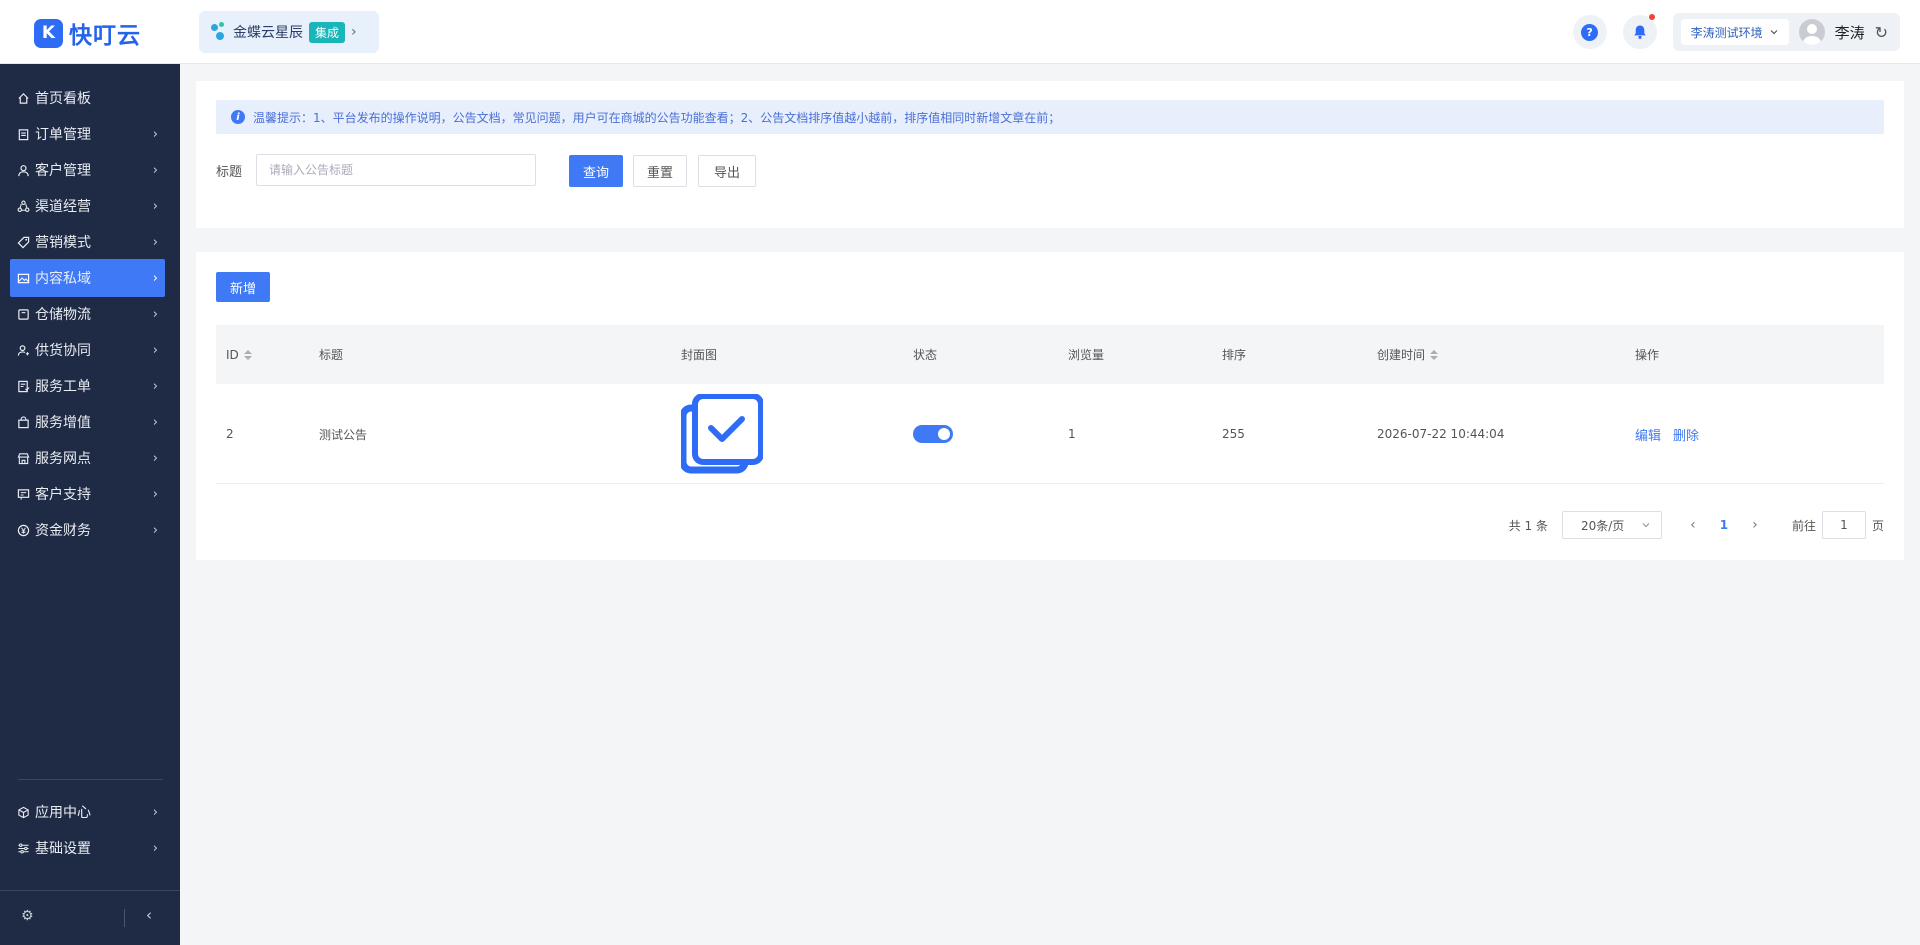 Image resolution: width=1920 pixels, height=945 pixels. I want to click on add-button: 新增, so click(243, 287).